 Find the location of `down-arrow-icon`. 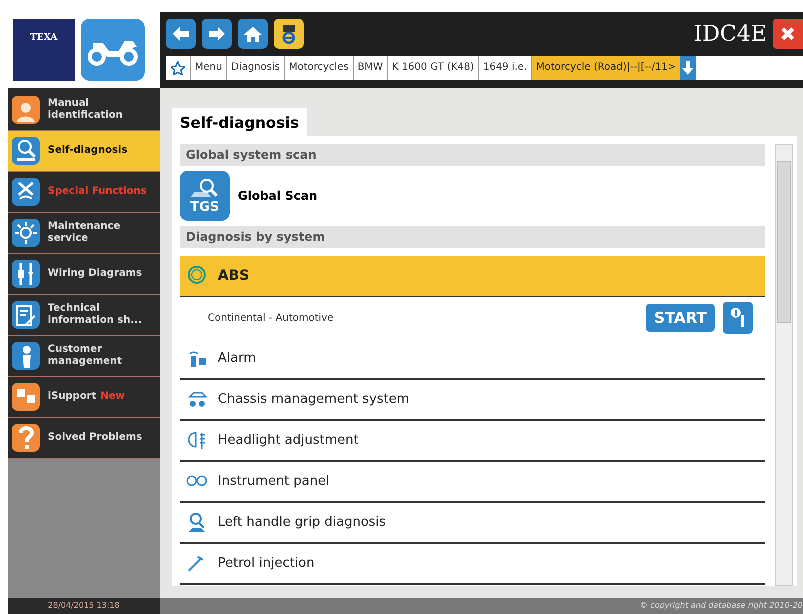

down-arrow-icon is located at coordinates (688, 68).